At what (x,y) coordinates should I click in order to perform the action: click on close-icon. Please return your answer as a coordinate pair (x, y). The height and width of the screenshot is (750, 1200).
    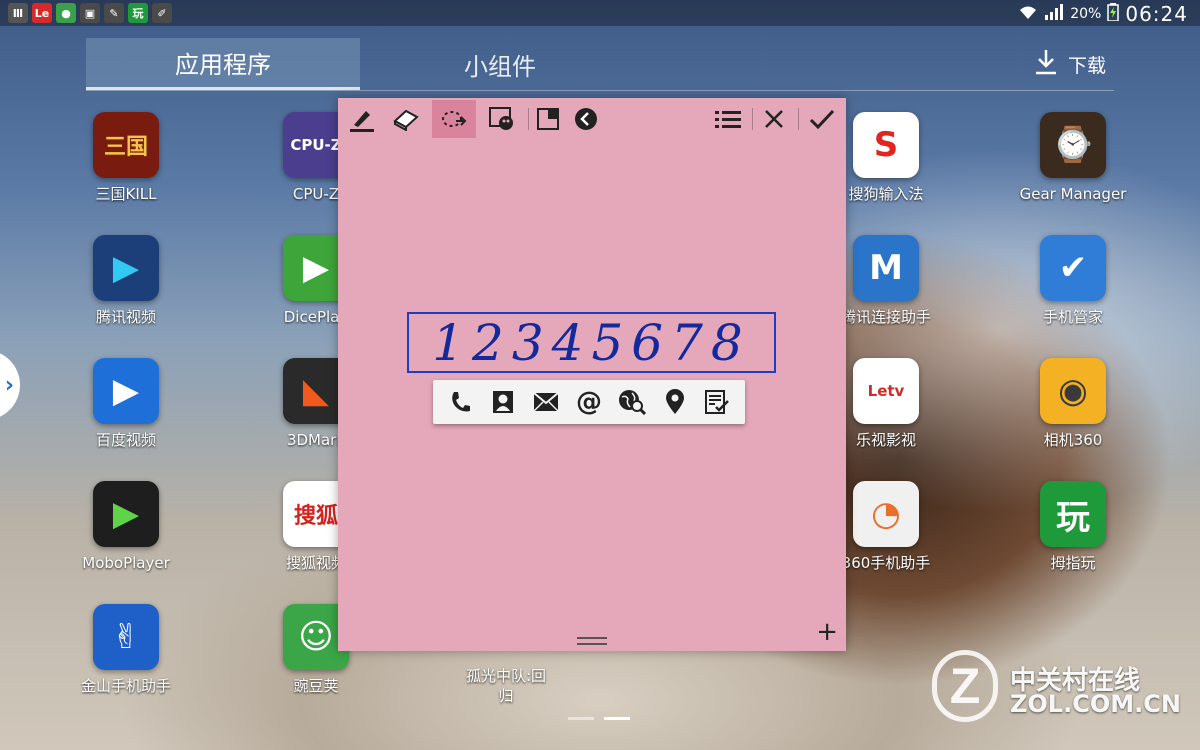
    Looking at the image, I should click on (774, 119).